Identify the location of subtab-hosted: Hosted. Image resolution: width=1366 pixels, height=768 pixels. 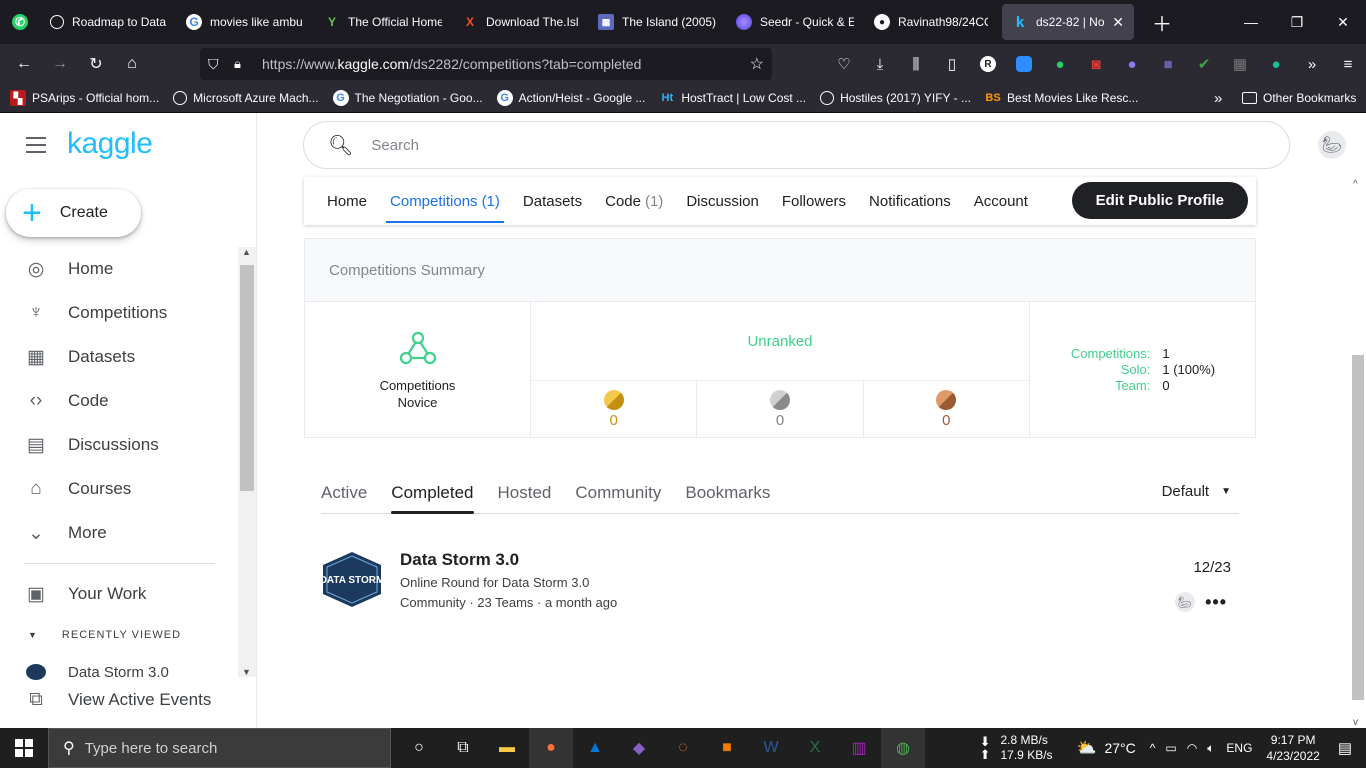
(525, 491).